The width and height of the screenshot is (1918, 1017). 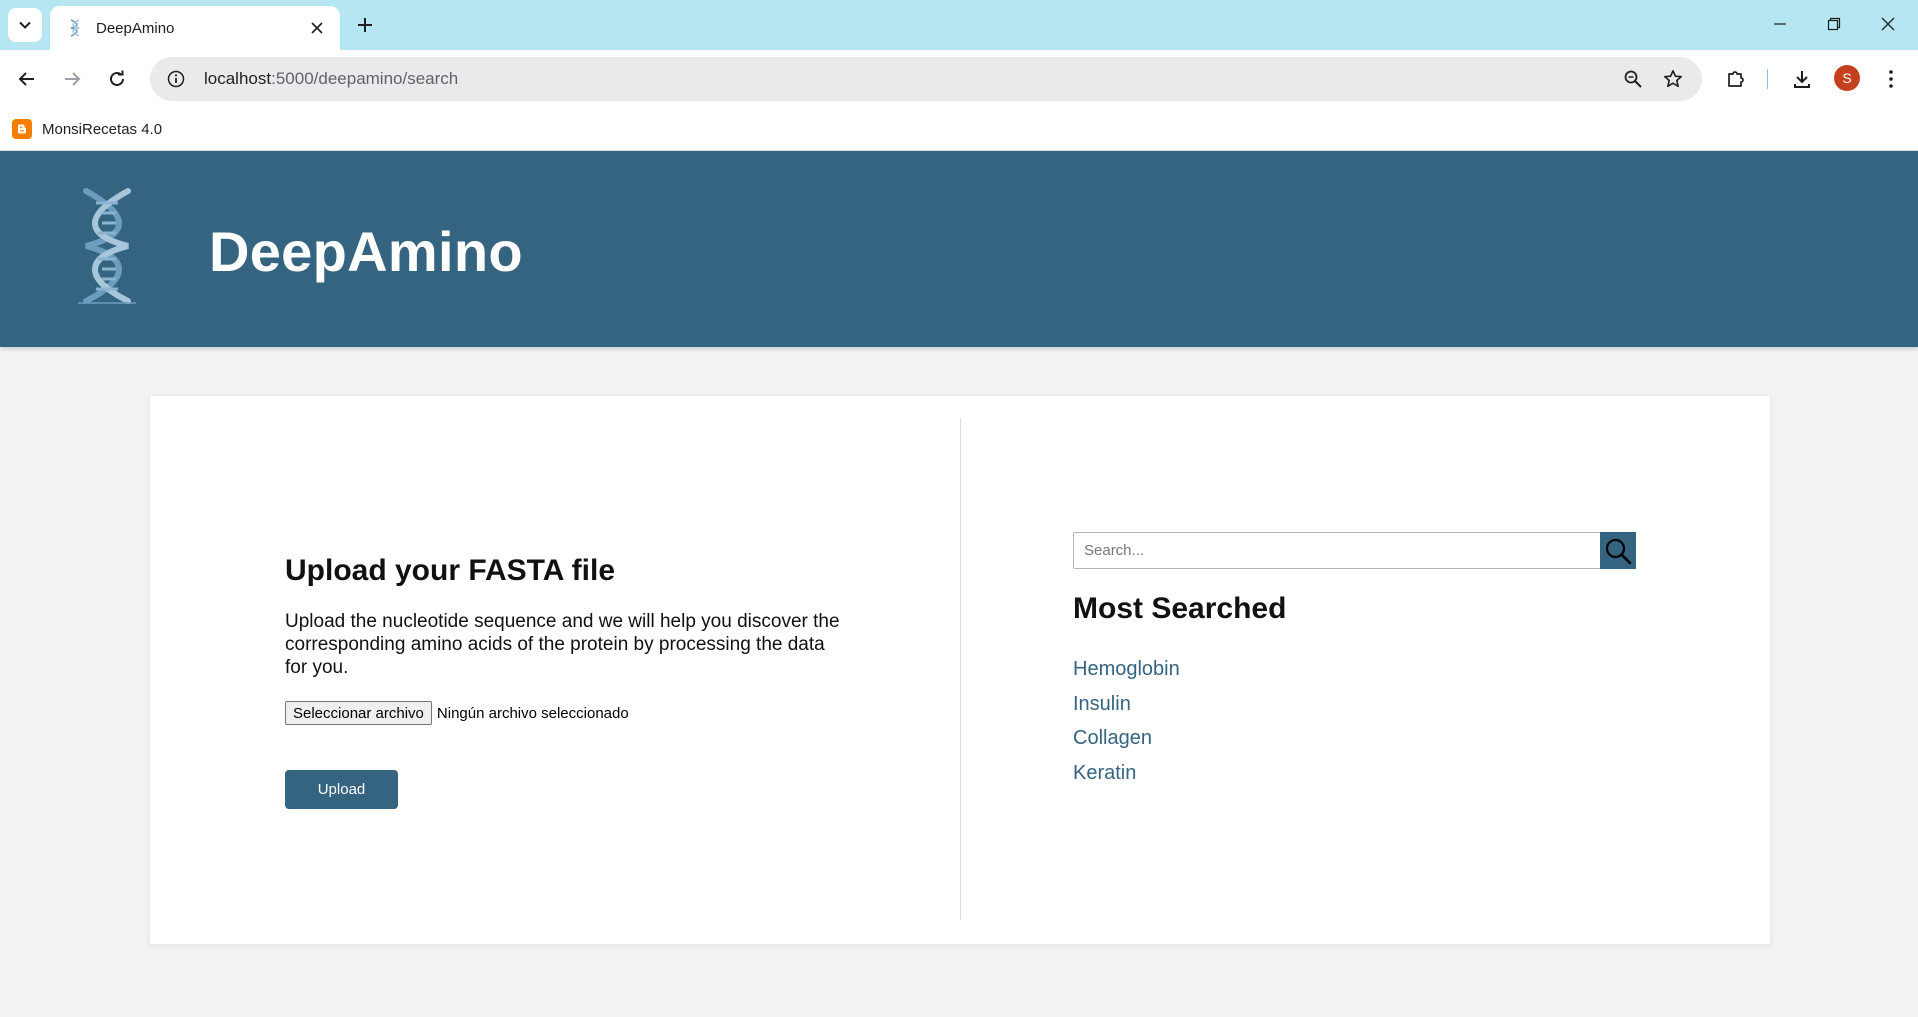 I want to click on minimize-button, so click(x=1780, y=24).